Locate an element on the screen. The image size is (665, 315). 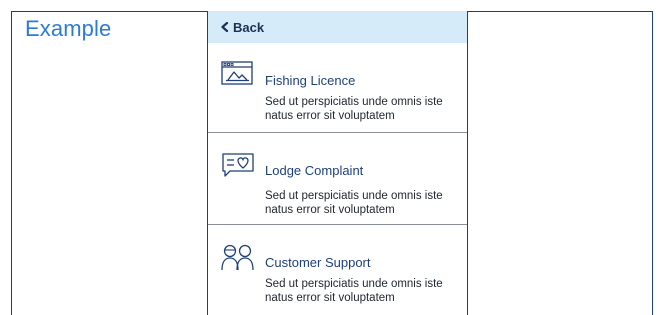
page-title: Example is located at coordinates (68, 28).